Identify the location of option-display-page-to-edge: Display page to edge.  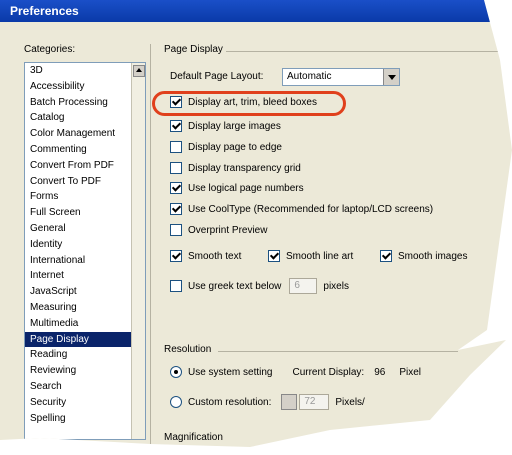
(226, 147).